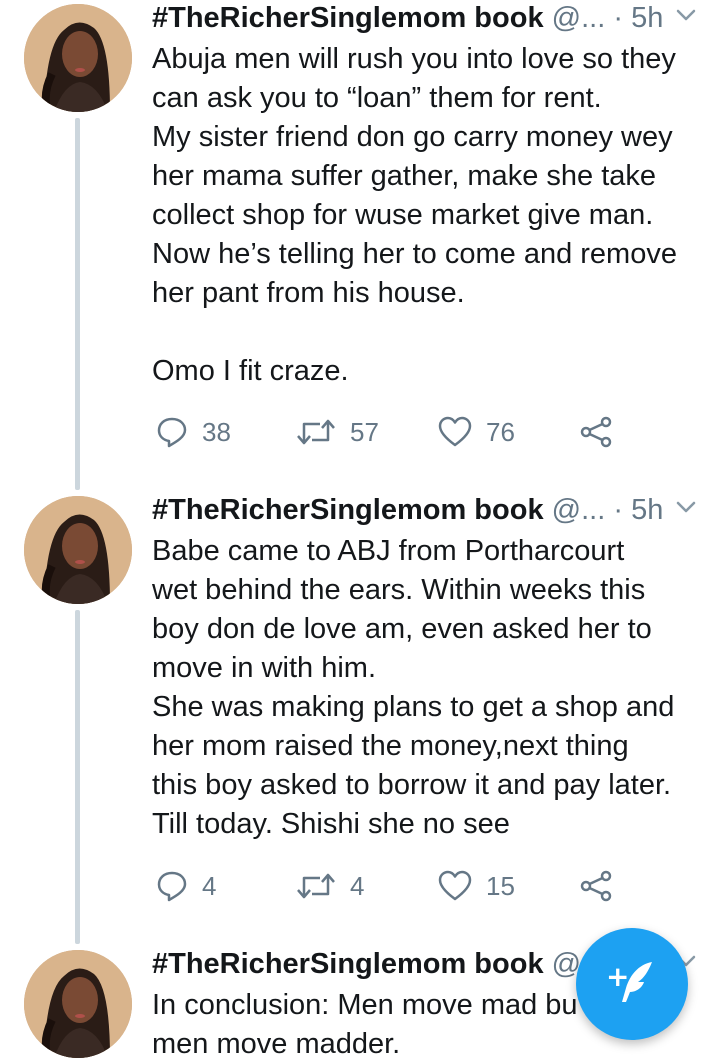  What do you see at coordinates (264, 668) in the screenshot?
I see `text-line: move in with him.` at bounding box center [264, 668].